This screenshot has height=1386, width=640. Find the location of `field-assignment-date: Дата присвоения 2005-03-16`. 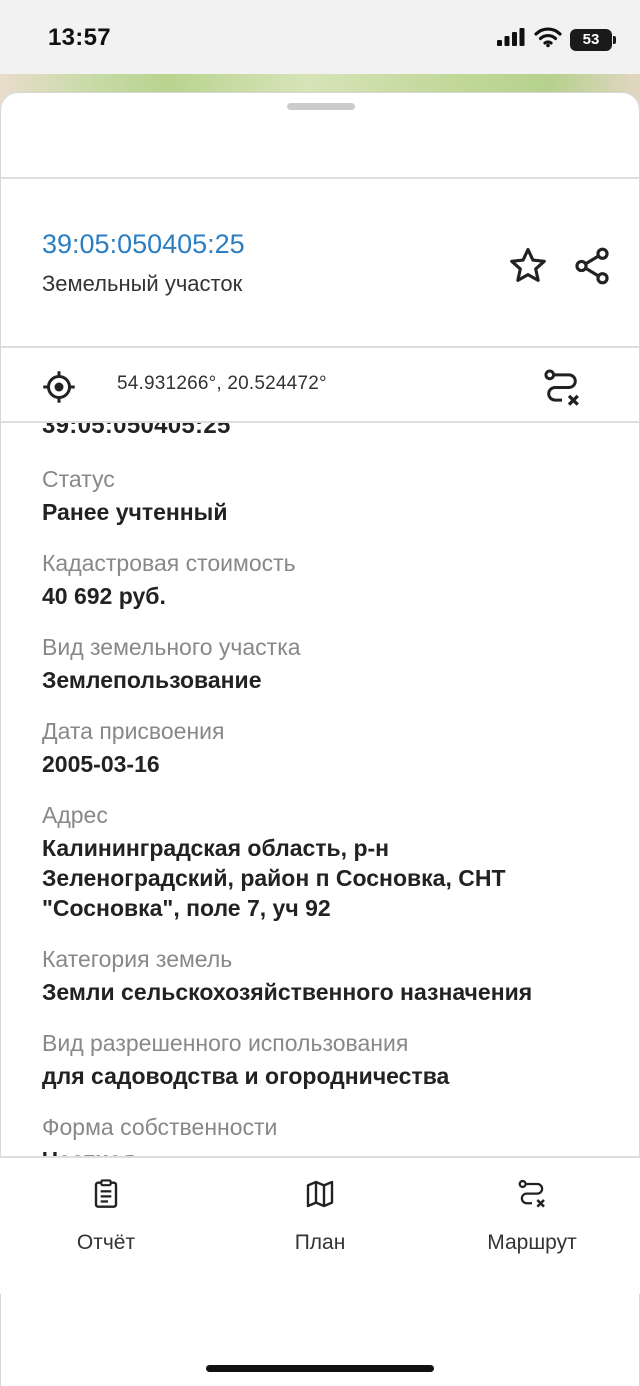

field-assignment-date: Дата присвоения 2005-03-16 is located at coordinates (327, 747).